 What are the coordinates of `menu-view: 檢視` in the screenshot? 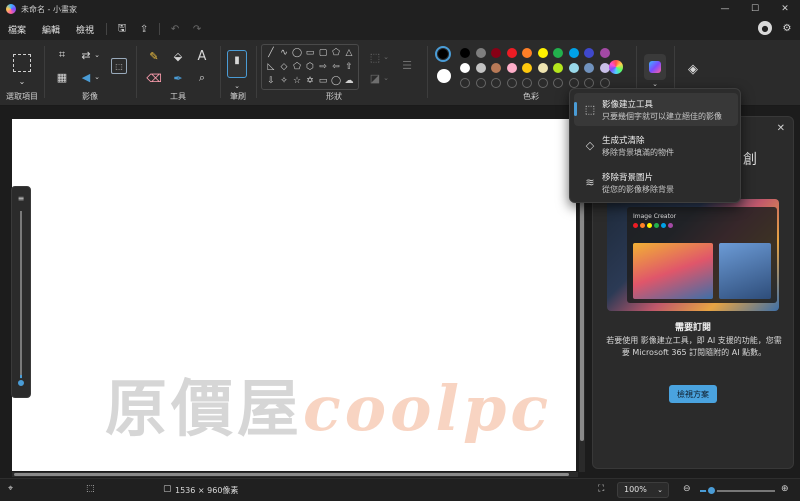 It's located at (85, 29).